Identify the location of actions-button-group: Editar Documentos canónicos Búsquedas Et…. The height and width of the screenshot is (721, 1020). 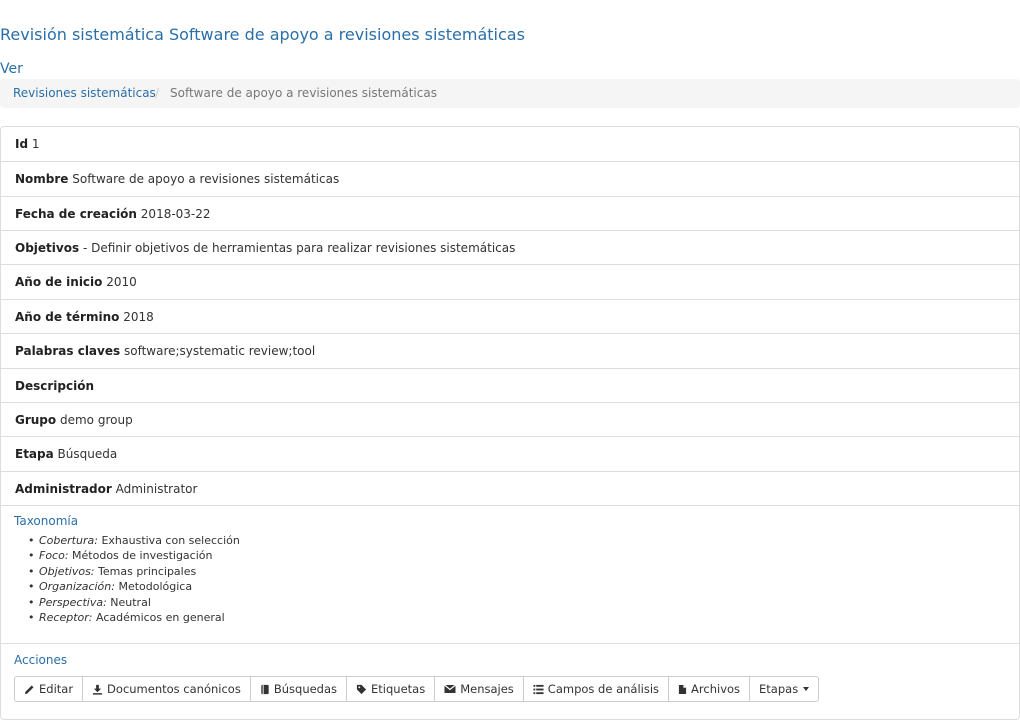
(417, 689).